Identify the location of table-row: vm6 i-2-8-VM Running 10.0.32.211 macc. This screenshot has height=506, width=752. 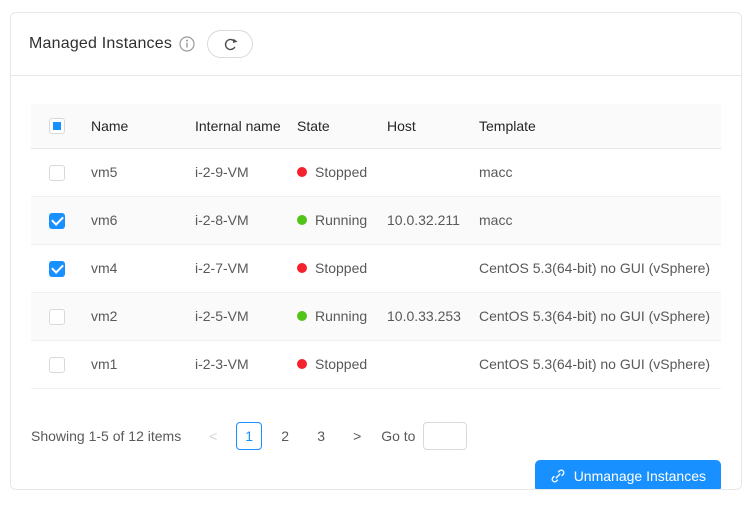
(376, 220).